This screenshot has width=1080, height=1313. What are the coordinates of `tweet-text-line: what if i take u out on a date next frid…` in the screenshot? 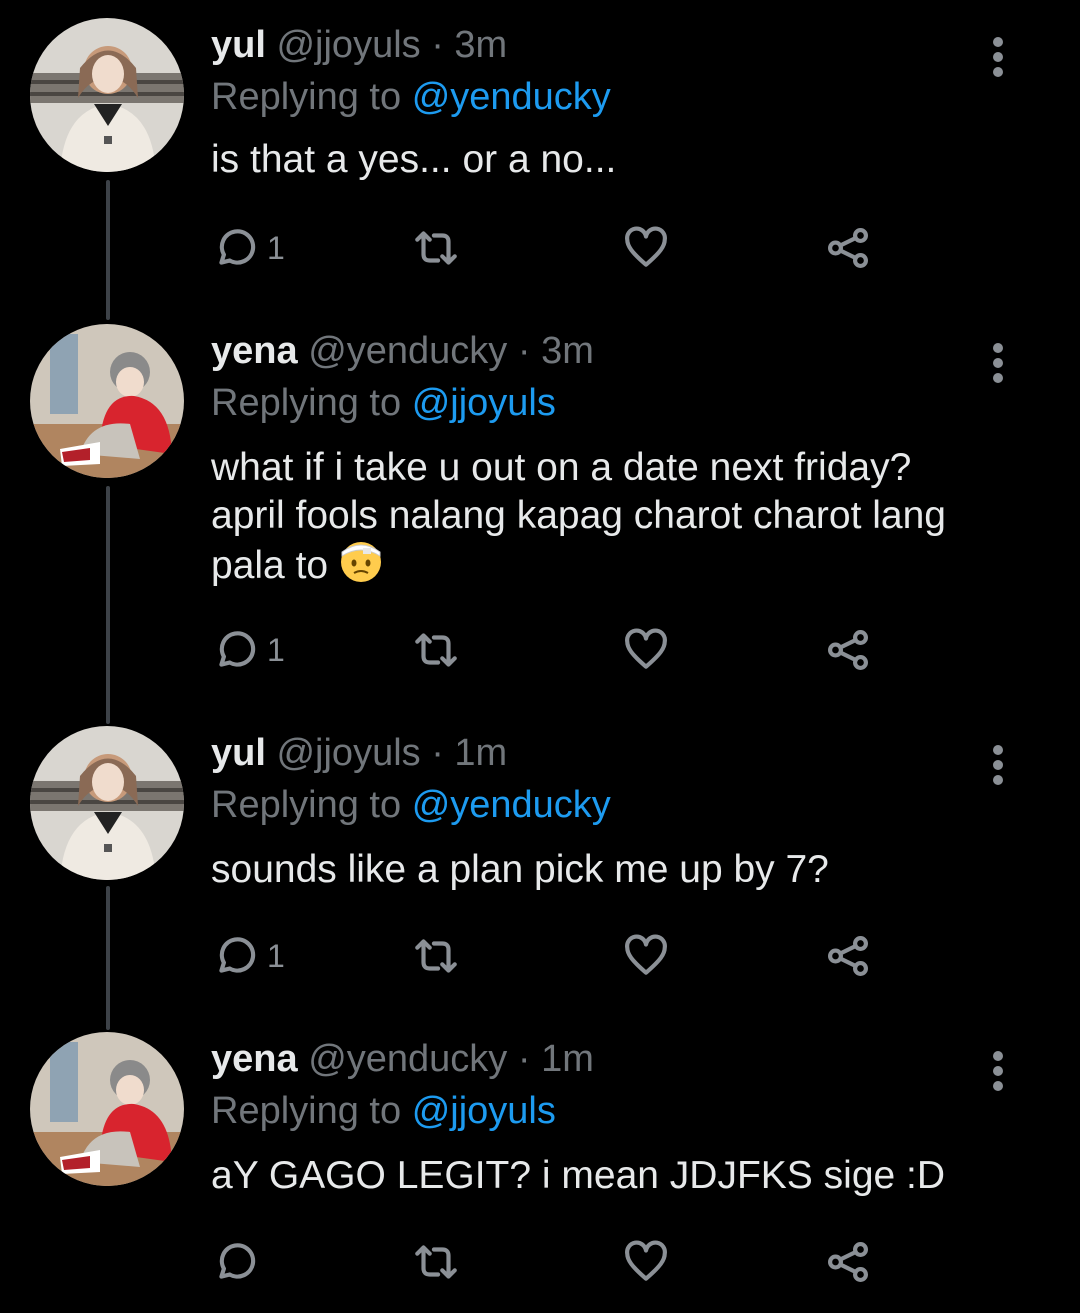 It's located at (561, 467).